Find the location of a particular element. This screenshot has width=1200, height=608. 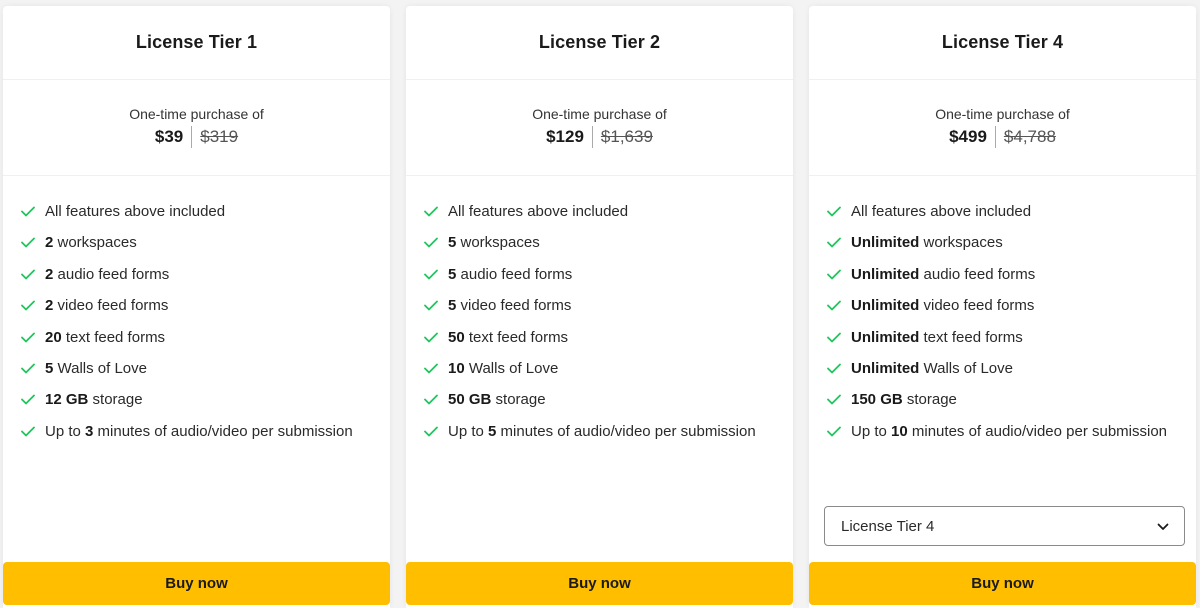

feature-text: 10 Walls of Love is located at coordinates (503, 368).